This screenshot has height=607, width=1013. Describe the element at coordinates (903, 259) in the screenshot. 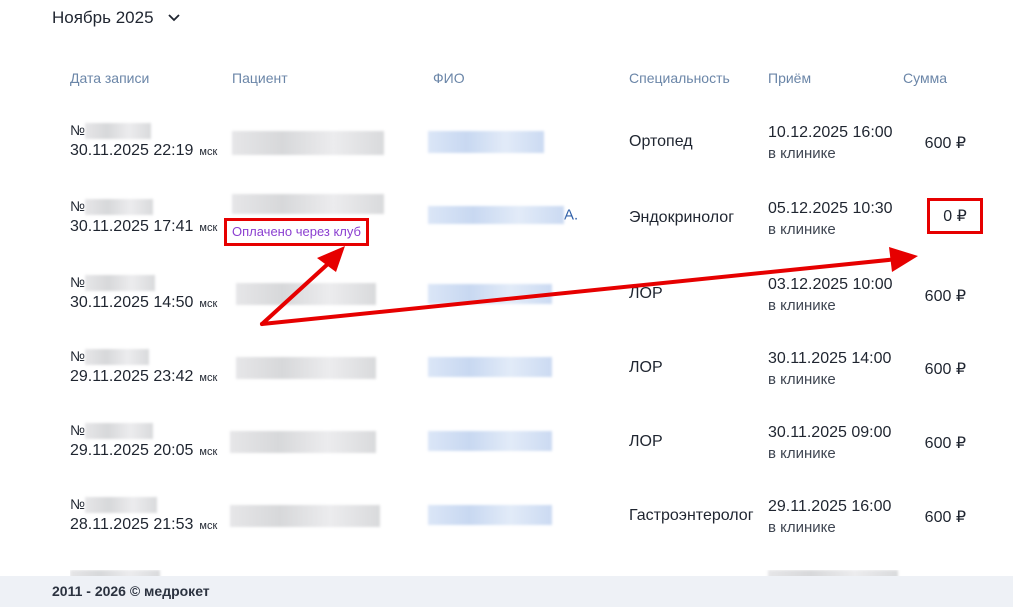

I see `arrowhead-sum` at that location.